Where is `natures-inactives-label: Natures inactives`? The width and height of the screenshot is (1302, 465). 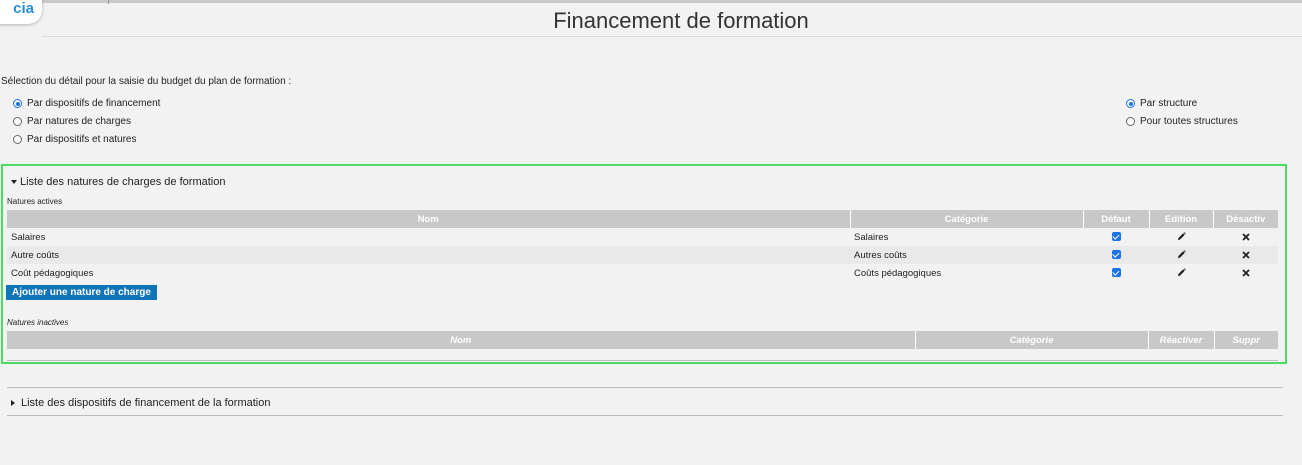
natures-inactives-label: Natures inactives is located at coordinates (38, 322).